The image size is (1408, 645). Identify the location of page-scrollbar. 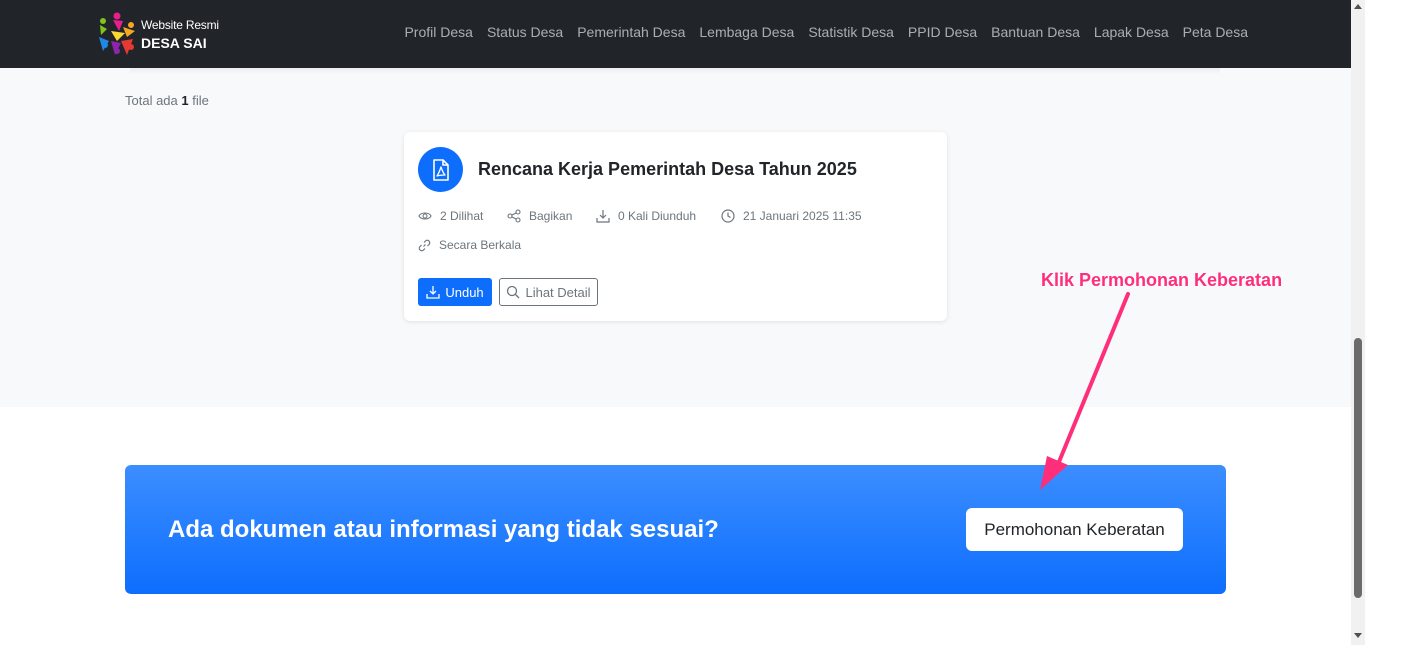
(1358, 322).